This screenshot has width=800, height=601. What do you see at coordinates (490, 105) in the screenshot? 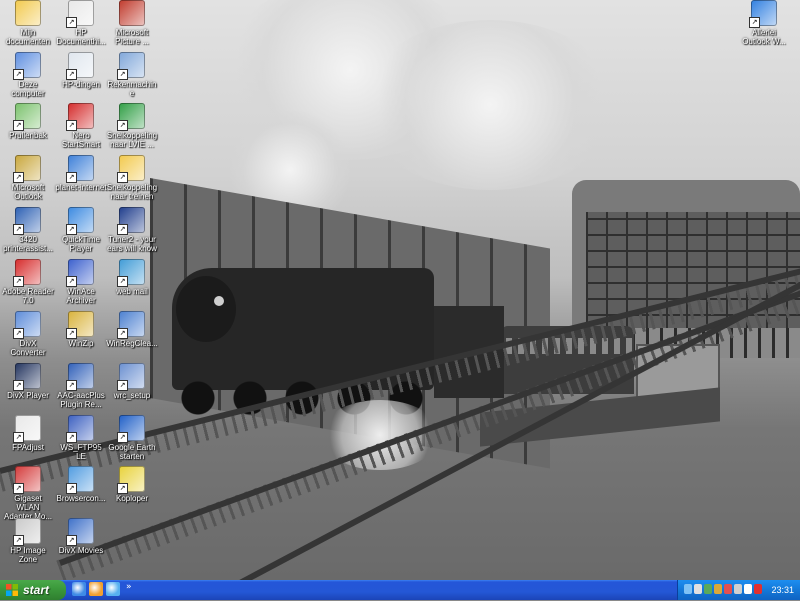
I see `steam-cloud` at bounding box center [490, 105].